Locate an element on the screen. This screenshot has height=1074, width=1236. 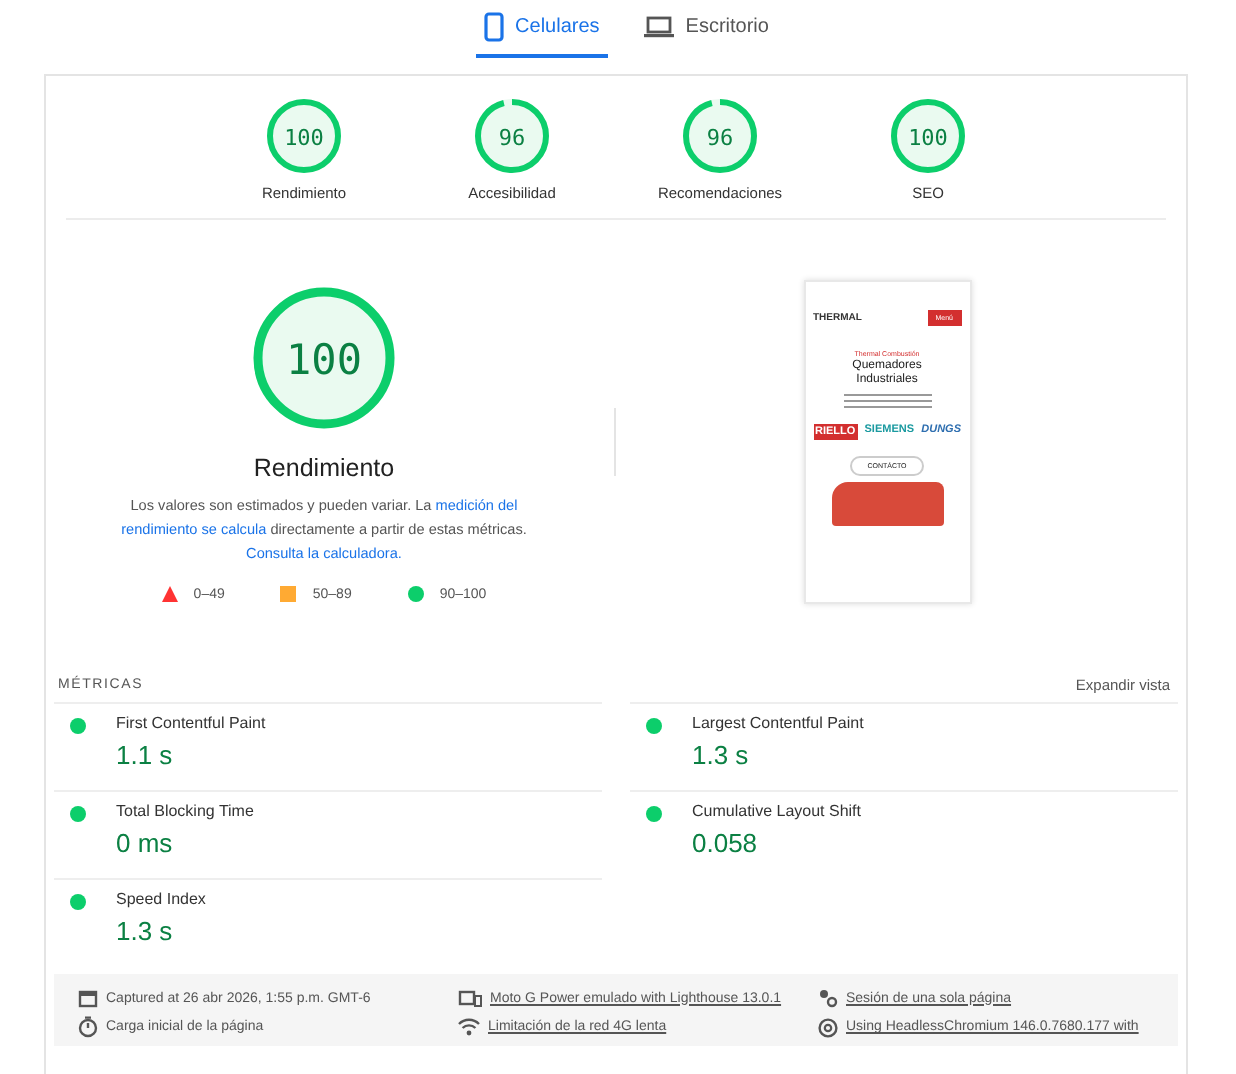
phone-icon is located at coordinates (493, 27).